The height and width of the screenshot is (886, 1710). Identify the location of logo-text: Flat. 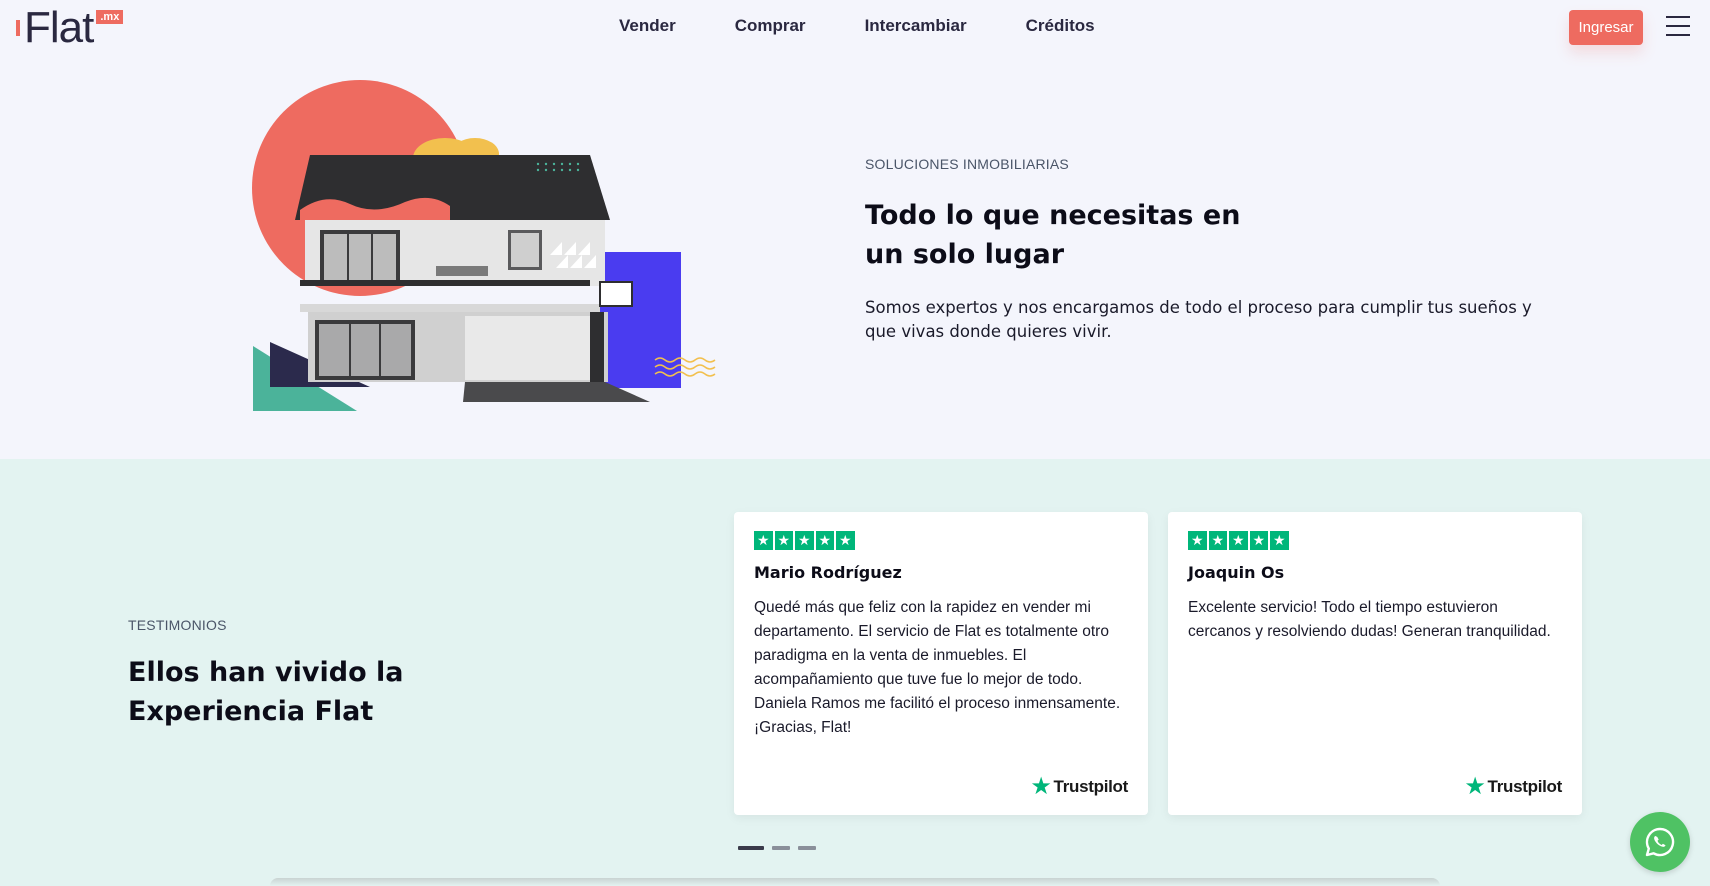
(59, 27).